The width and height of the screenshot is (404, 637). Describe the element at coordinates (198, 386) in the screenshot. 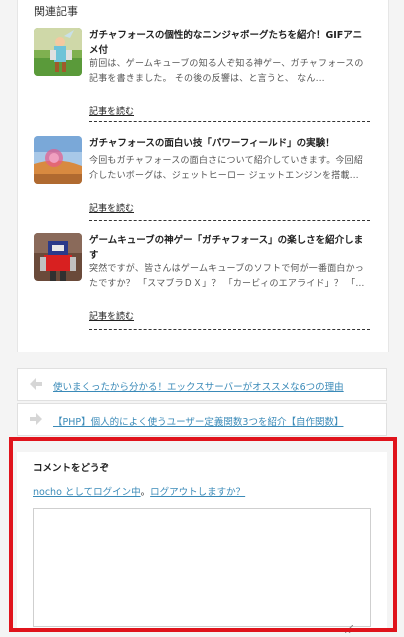

I see `prev-post-link: 使いまくったから分かる！エックスサーバーがオススメな6つの理由` at that location.